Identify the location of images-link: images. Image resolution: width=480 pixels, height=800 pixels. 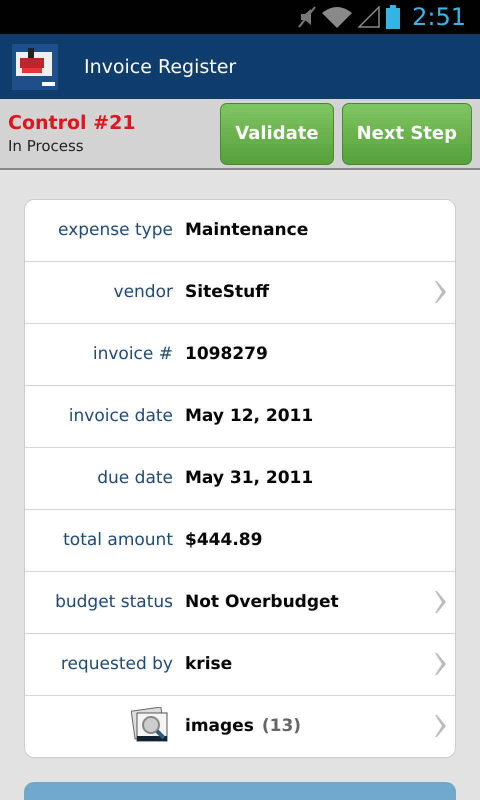
(219, 726).